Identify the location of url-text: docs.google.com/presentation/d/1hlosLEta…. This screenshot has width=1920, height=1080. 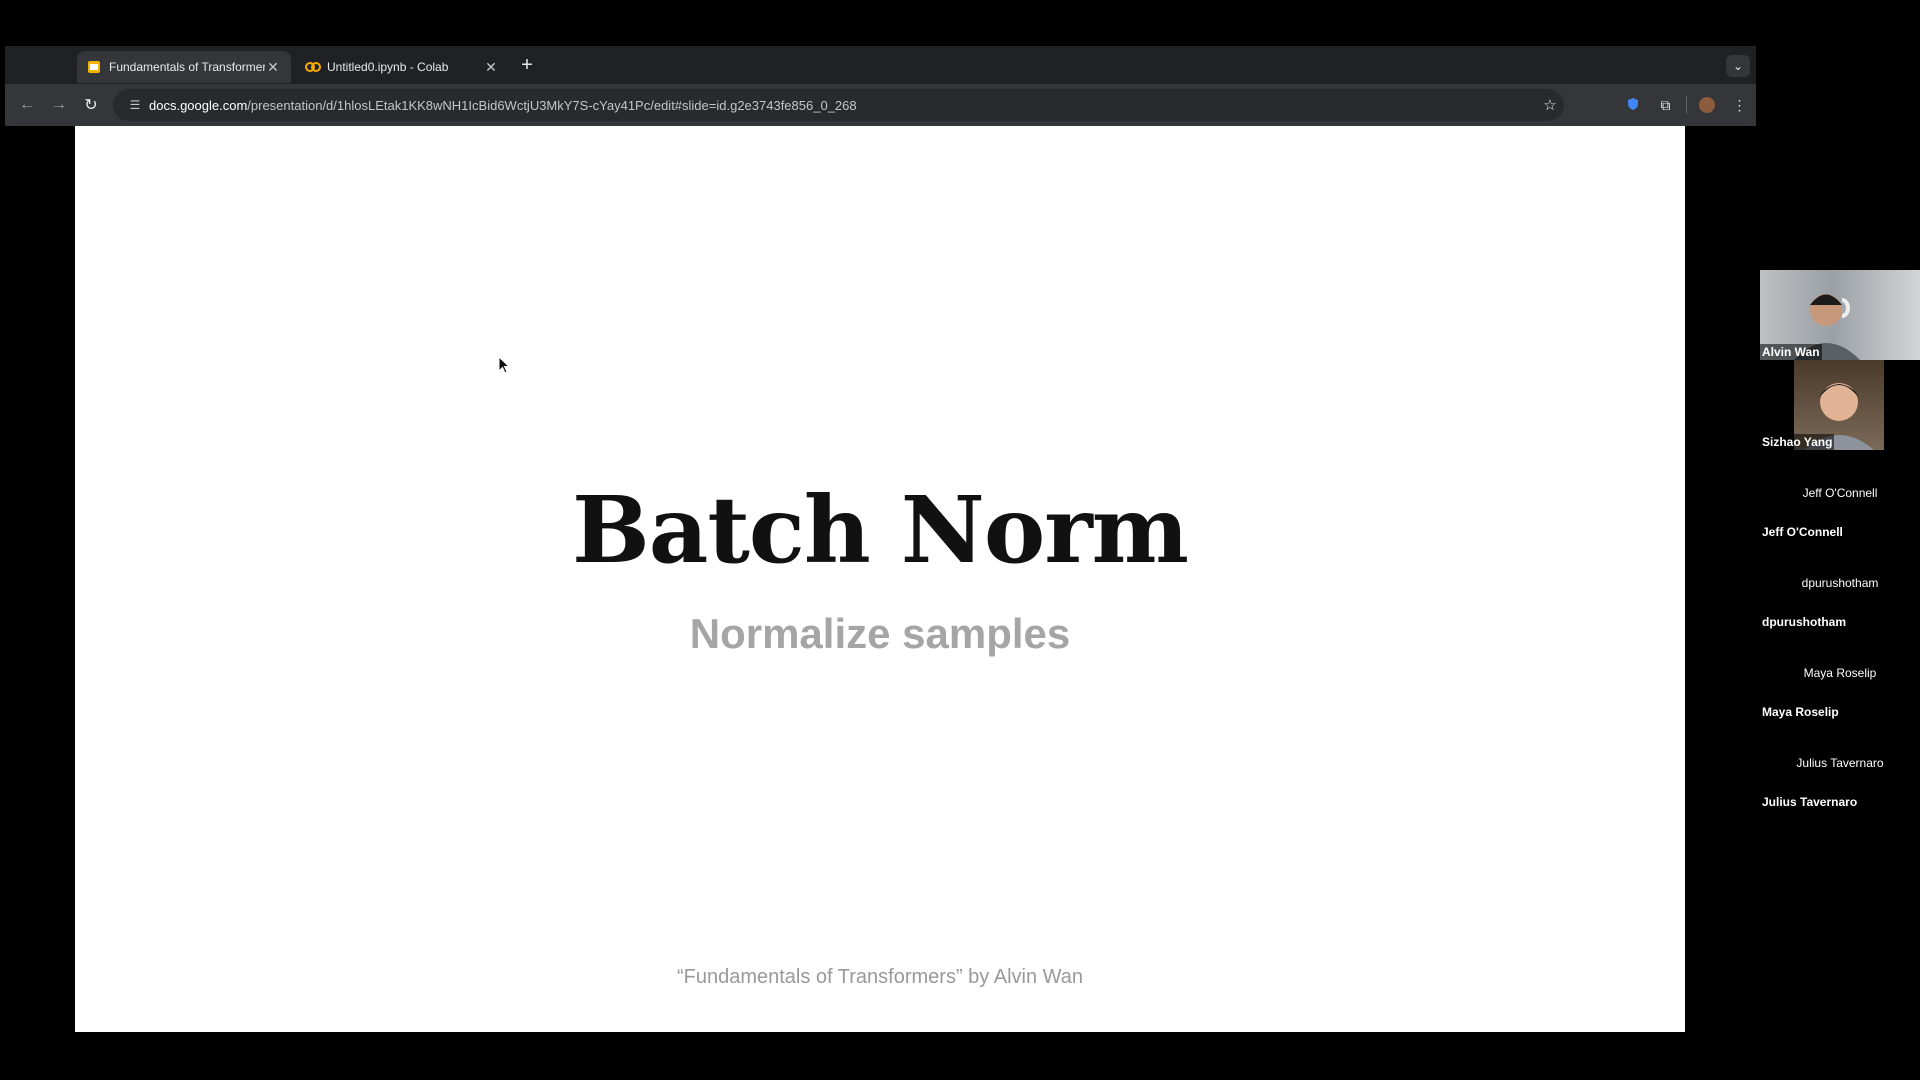
(842, 105).